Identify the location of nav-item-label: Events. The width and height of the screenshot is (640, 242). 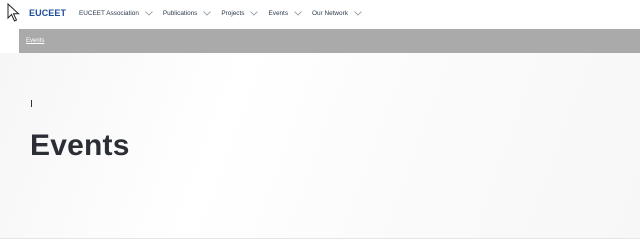
(278, 13).